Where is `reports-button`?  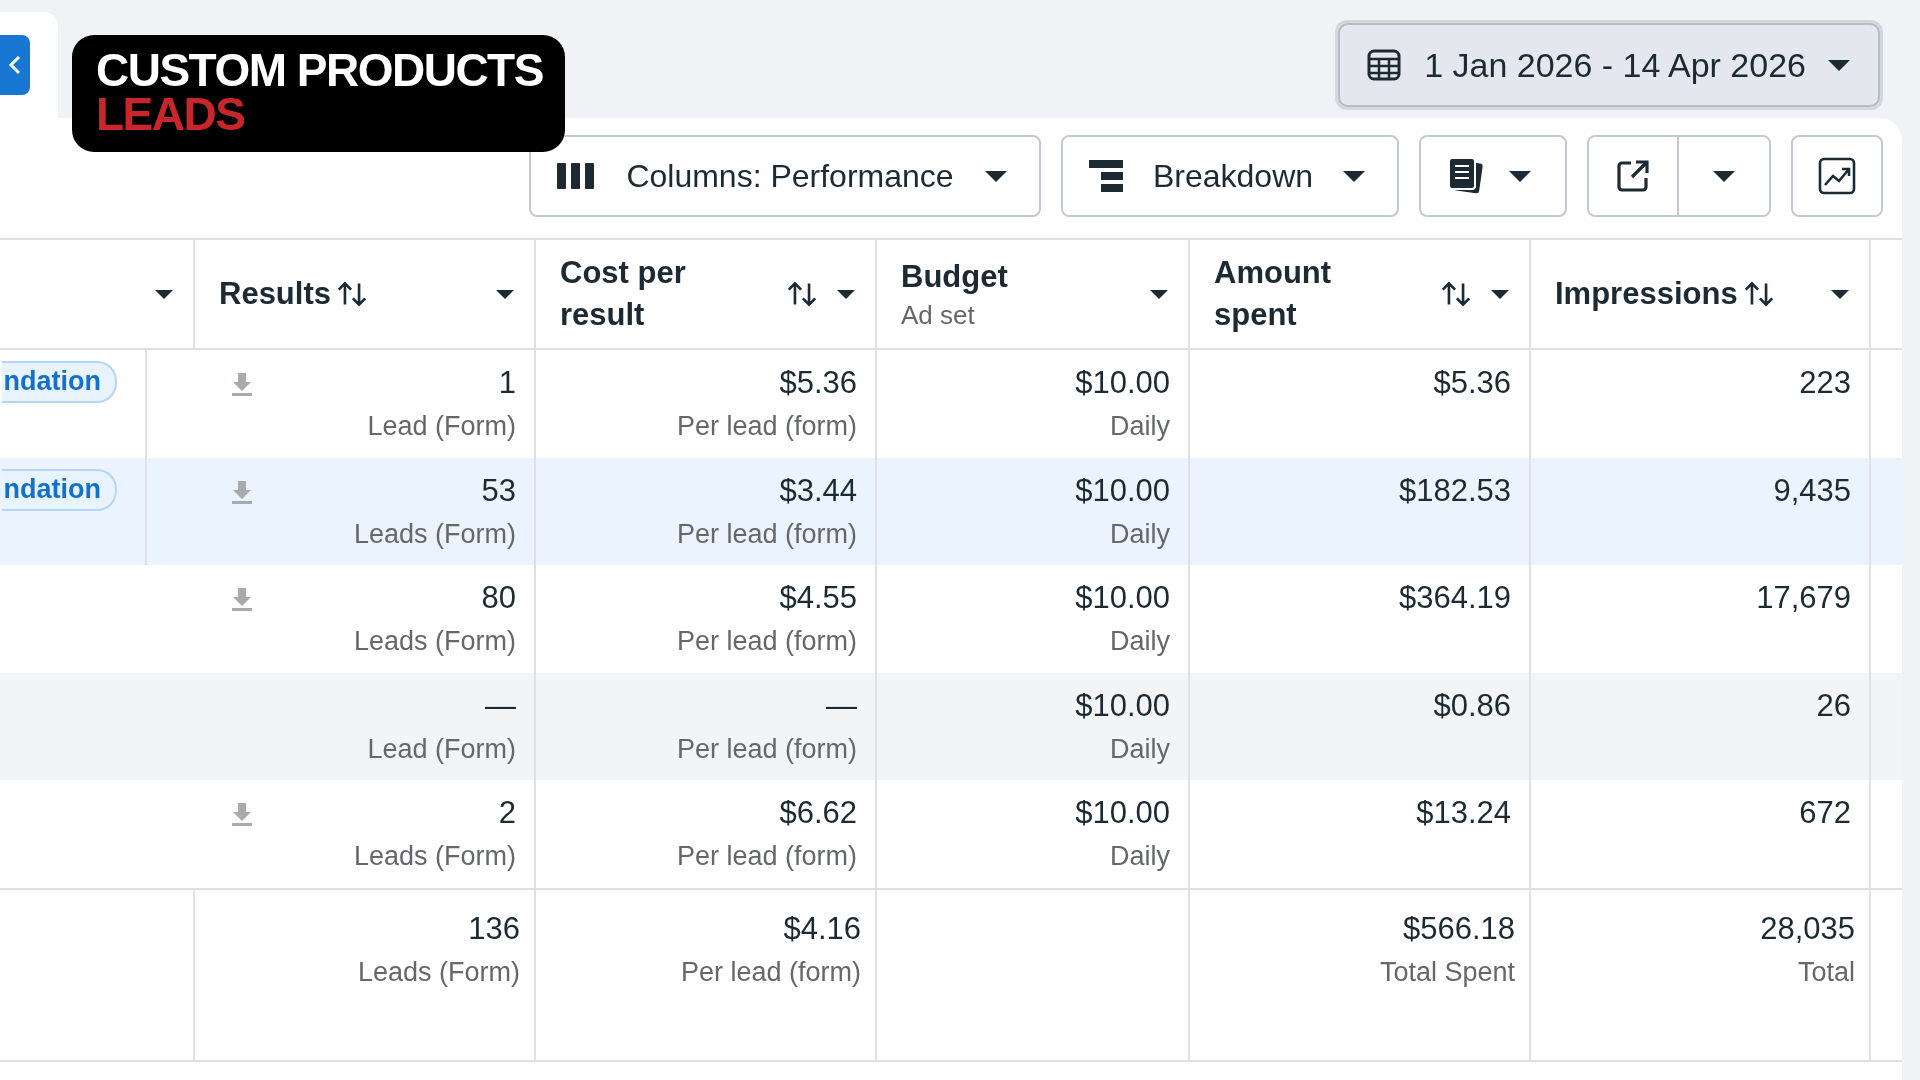 reports-button is located at coordinates (1493, 176).